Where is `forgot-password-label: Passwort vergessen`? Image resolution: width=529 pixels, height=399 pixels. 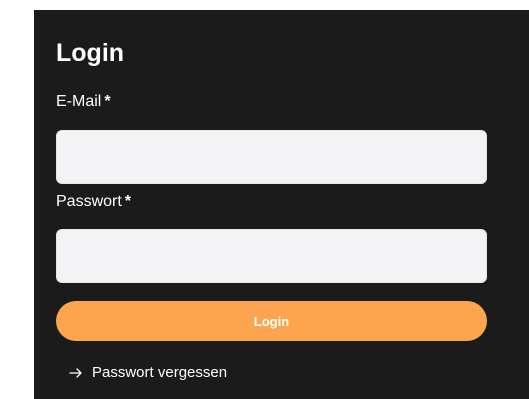
forgot-password-label: Passwort vergessen is located at coordinates (160, 372).